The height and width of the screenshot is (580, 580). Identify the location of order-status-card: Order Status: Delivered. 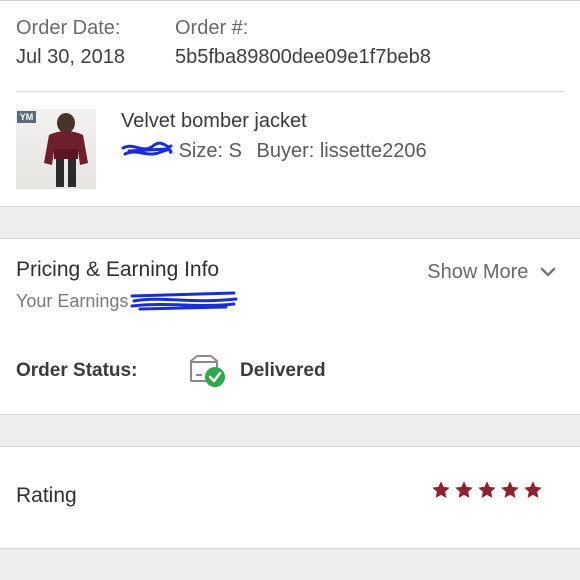
(290, 373).